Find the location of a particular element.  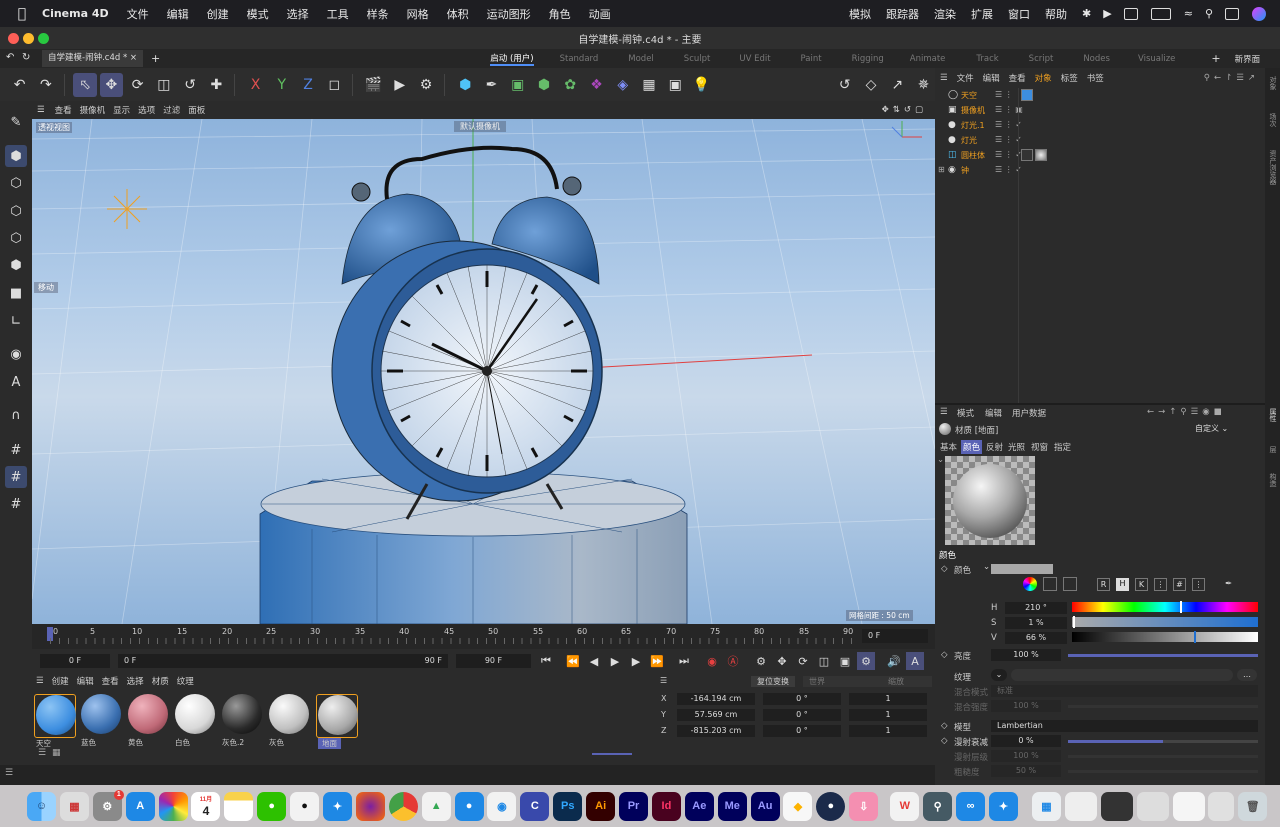

object-name: 天空 is located at coordinates (969, 95).